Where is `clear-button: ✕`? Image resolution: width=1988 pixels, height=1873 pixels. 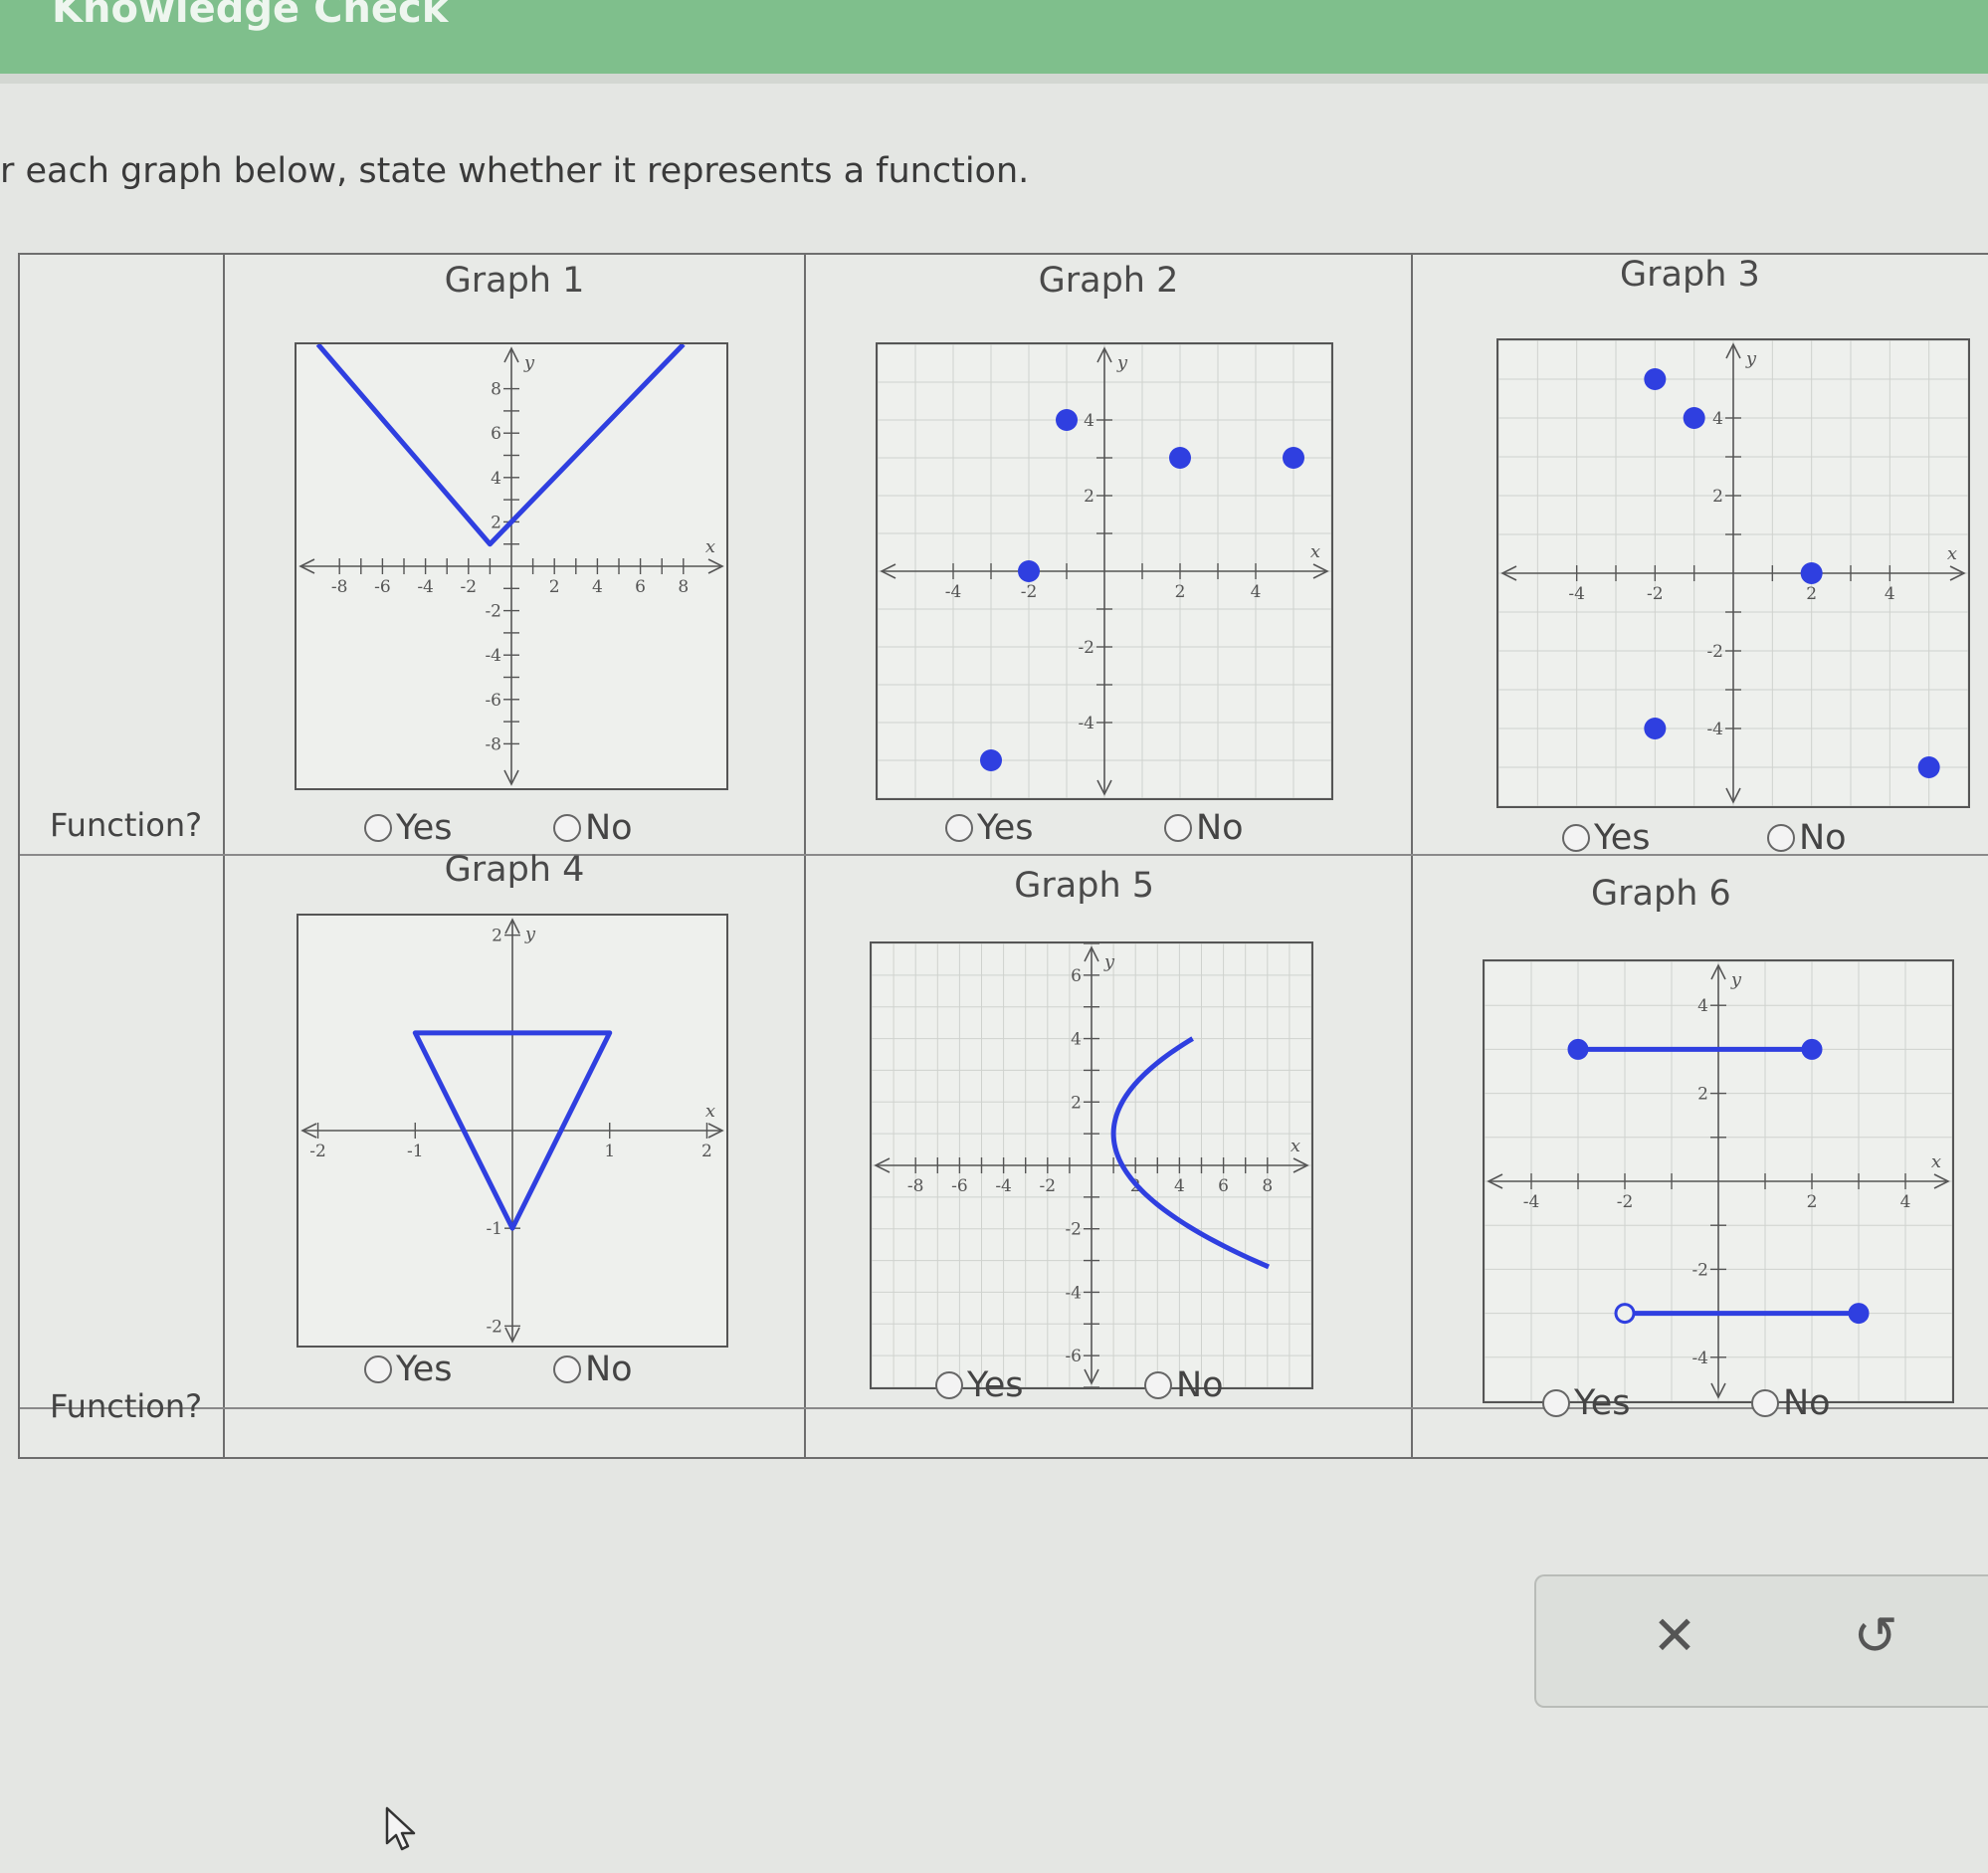
clear-button: ✕ is located at coordinates (1675, 1636).